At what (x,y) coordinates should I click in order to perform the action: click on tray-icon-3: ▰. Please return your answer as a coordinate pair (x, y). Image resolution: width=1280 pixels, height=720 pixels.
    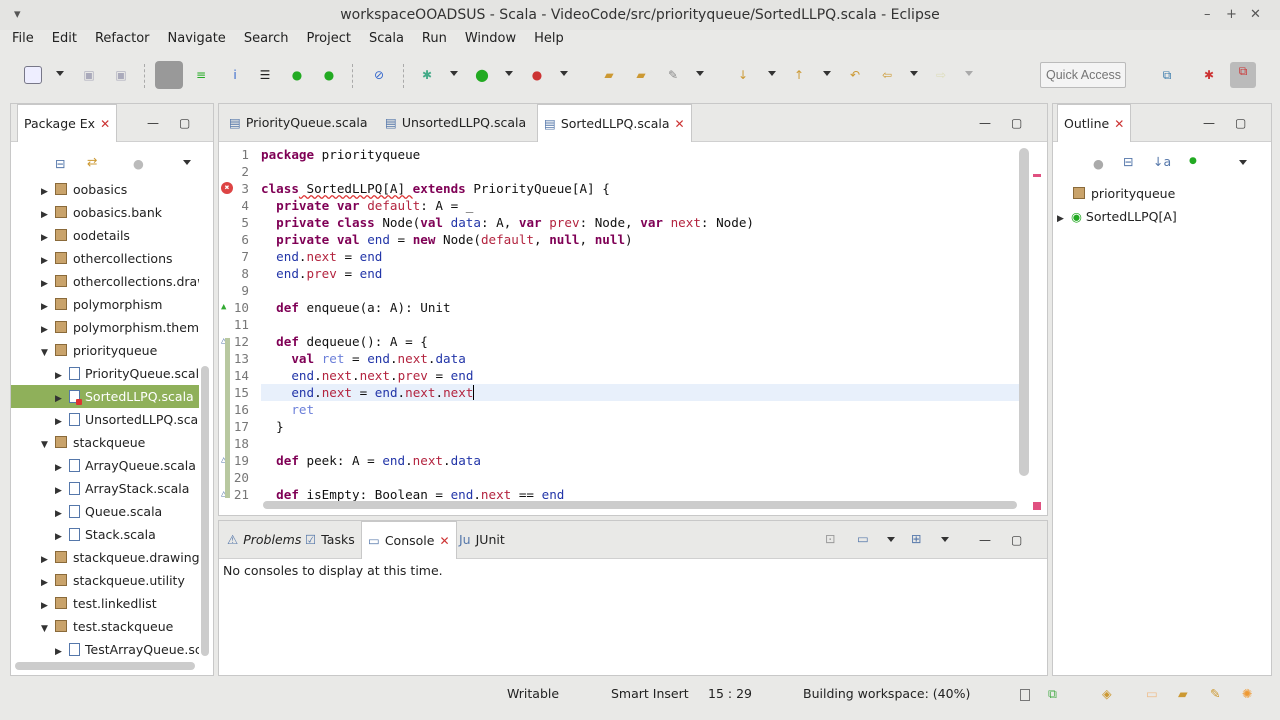
    Looking at the image, I should click on (1183, 693).